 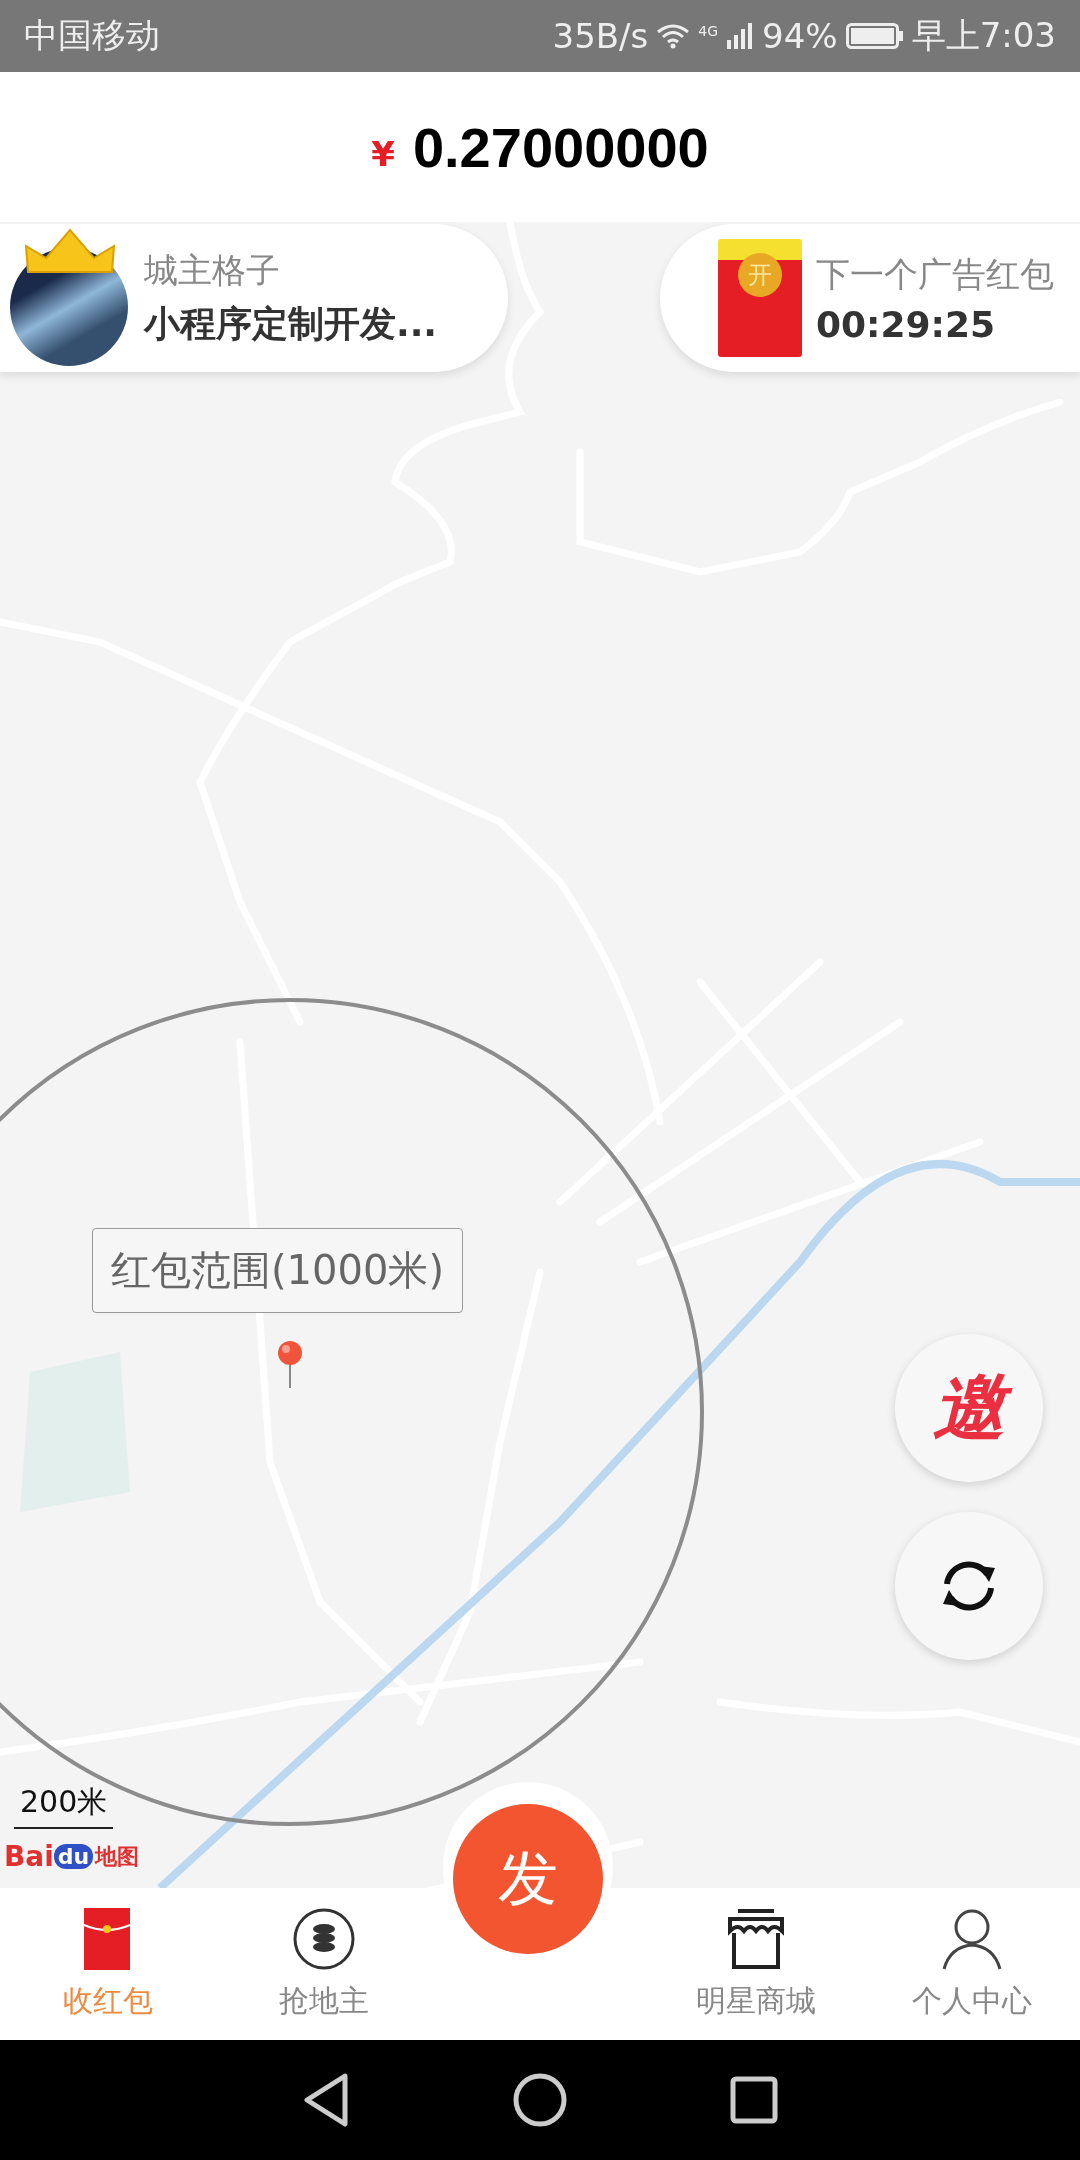 What do you see at coordinates (760, 275) in the screenshot?
I see `envelope-coin: 开` at bounding box center [760, 275].